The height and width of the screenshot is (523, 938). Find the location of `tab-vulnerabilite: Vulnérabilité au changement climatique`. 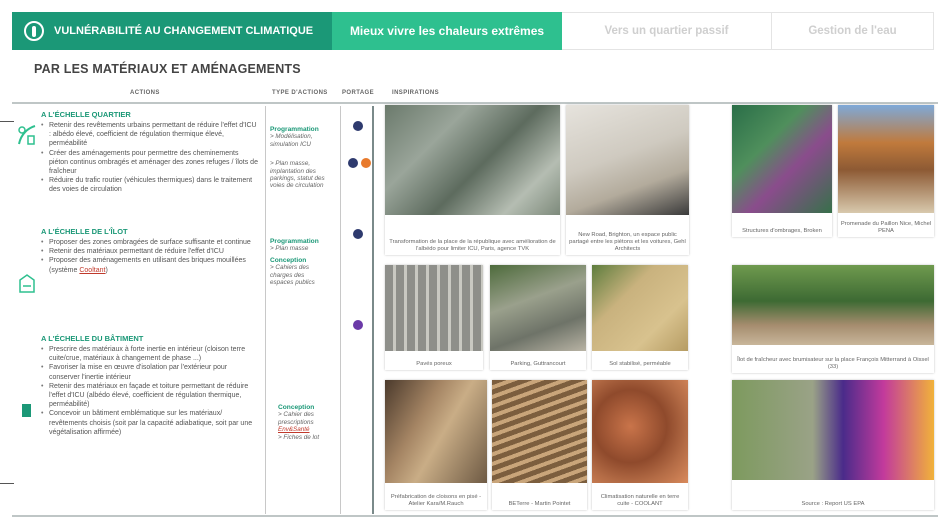

tab-vulnerabilite: Vulnérabilité au changement climatique is located at coordinates (172, 31).